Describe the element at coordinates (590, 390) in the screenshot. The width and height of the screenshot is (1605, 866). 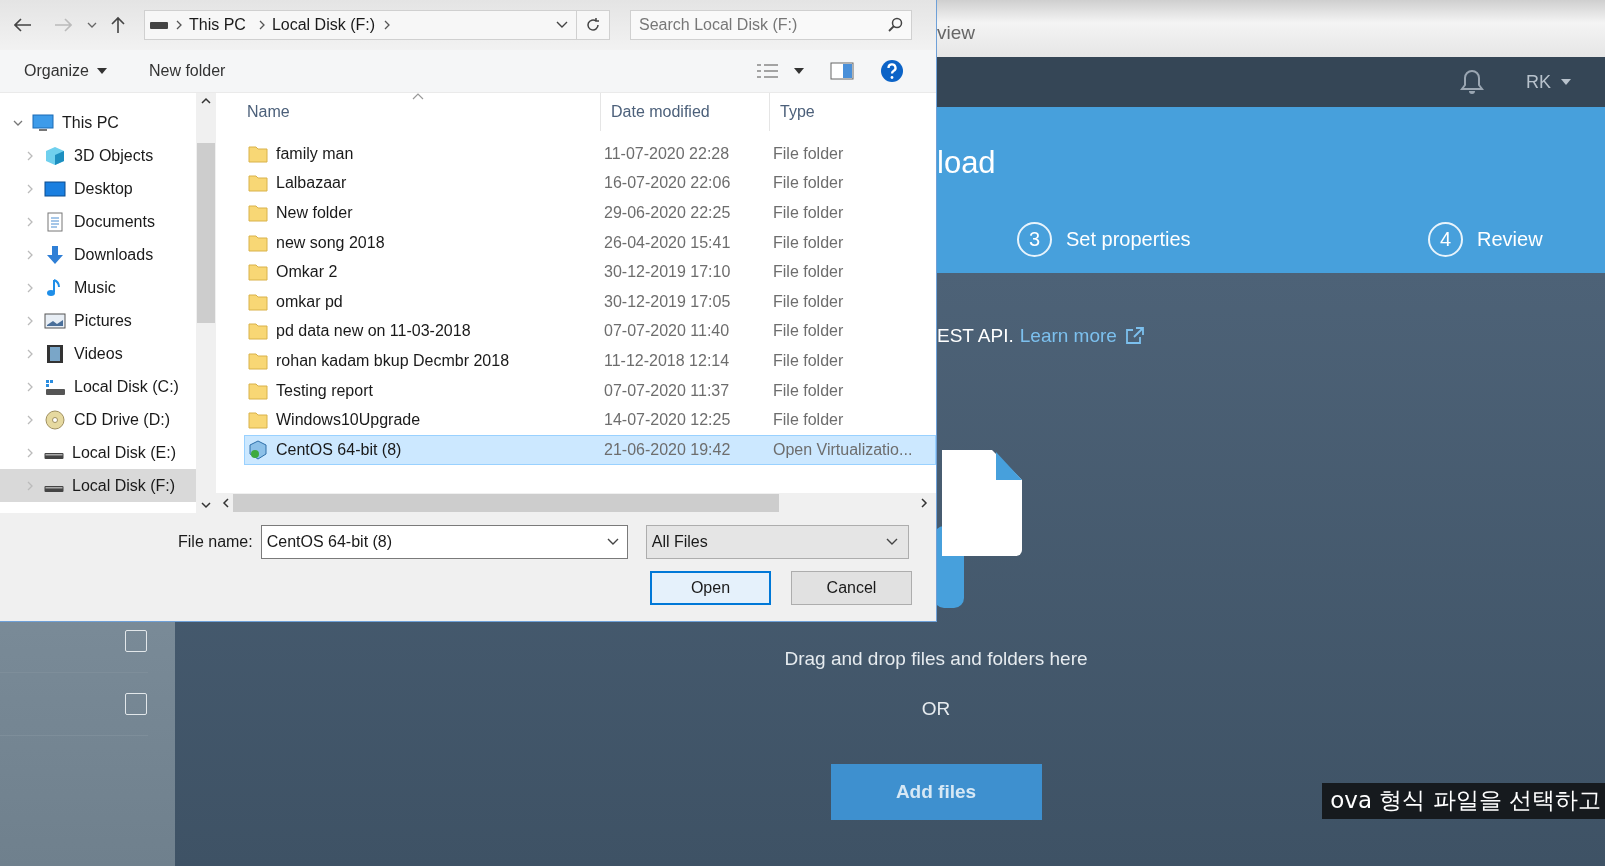
I see `file-row: Testing report 07-07-2020 11:37 File folder` at that location.